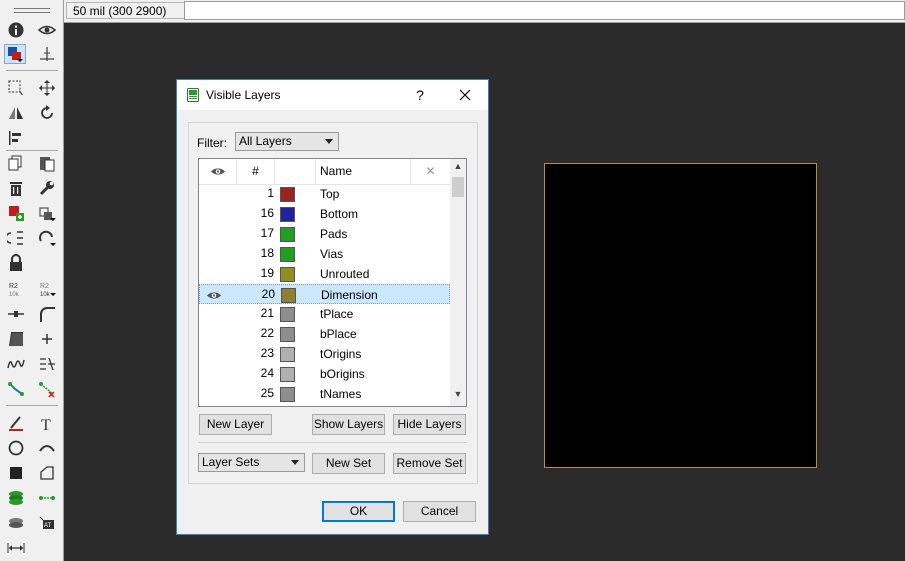 This screenshot has height=561, width=905. What do you see at coordinates (16, 364) in the screenshot?
I see `meander-icon` at bounding box center [16, 364].